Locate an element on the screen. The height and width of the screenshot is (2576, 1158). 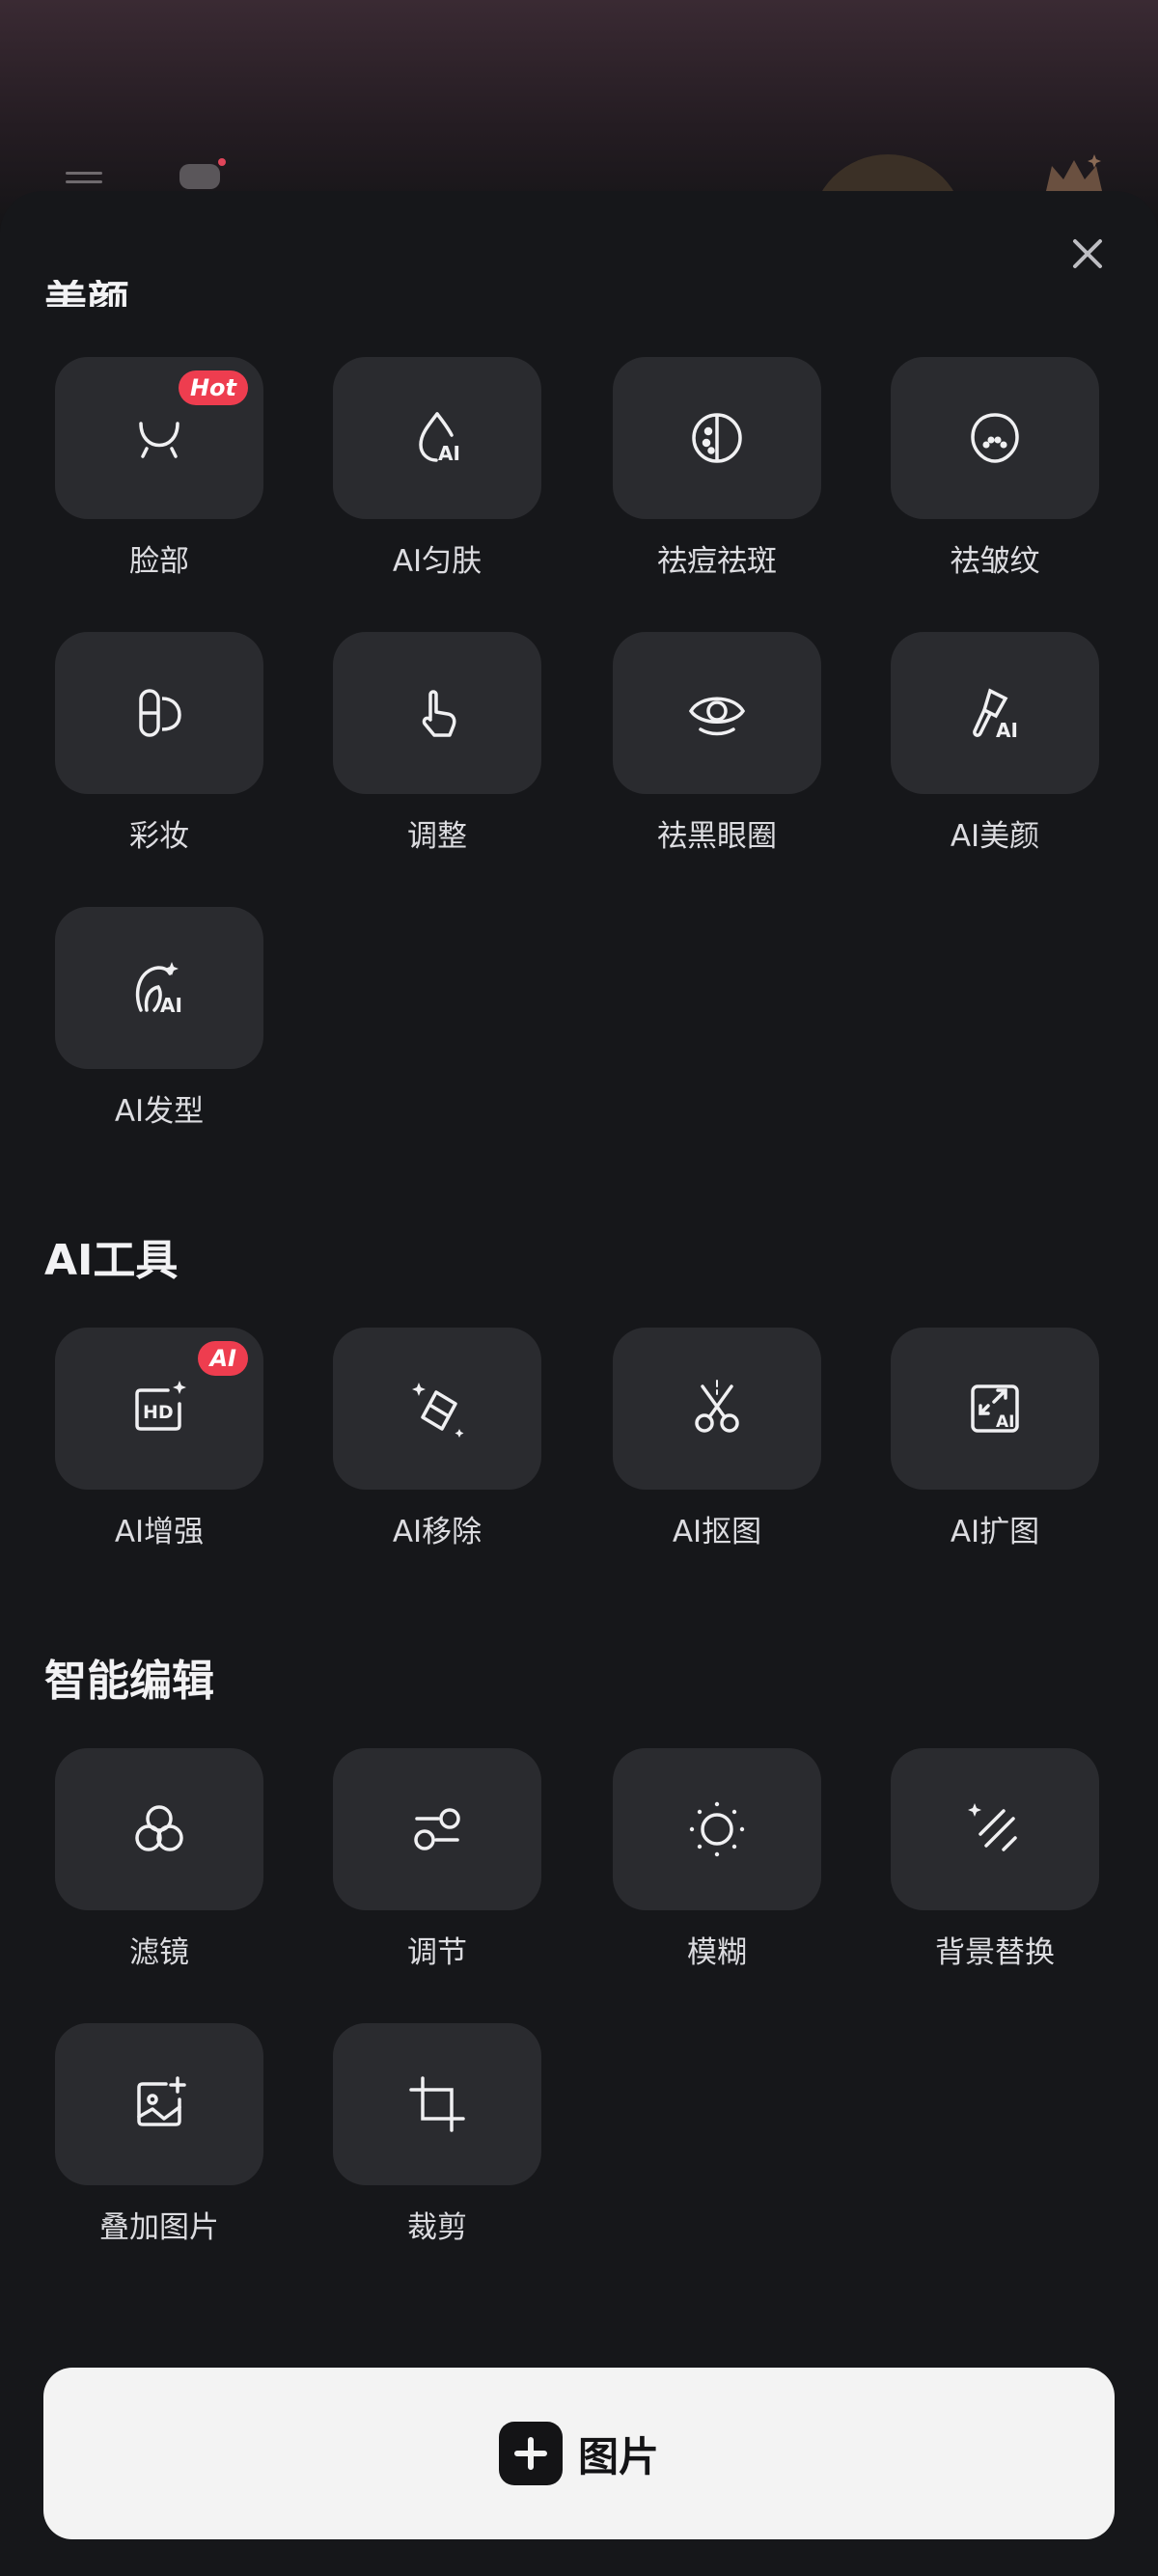
tool-label: 裁剪 is located at coordinates (437, 2228).